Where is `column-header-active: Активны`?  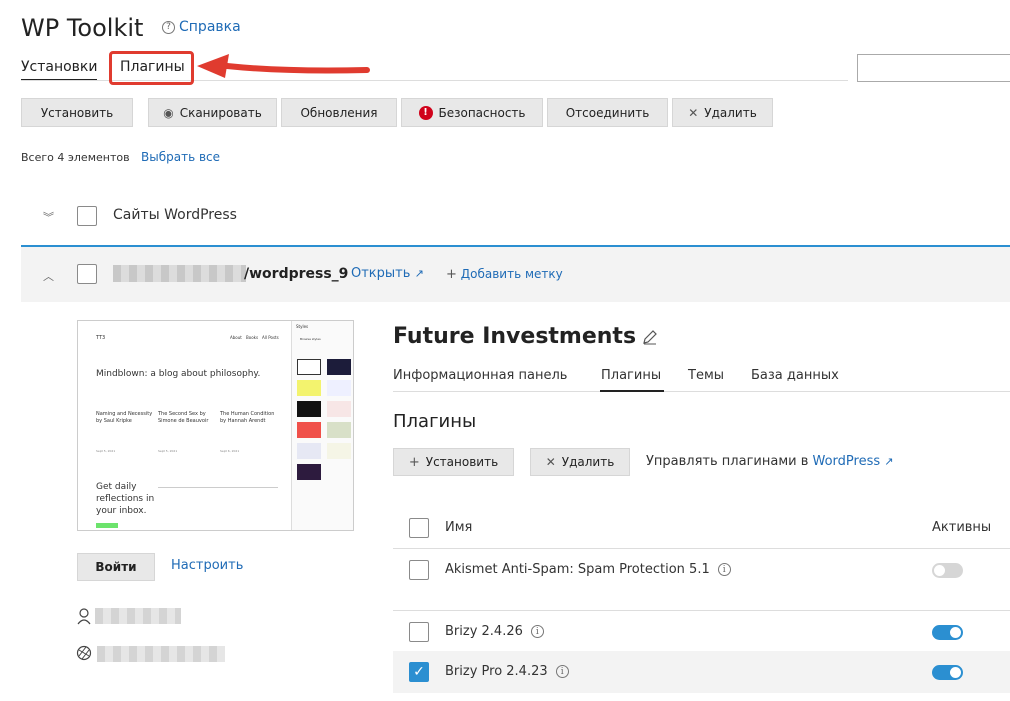
column-header-active: Активны is located at coordinates (961, 527).